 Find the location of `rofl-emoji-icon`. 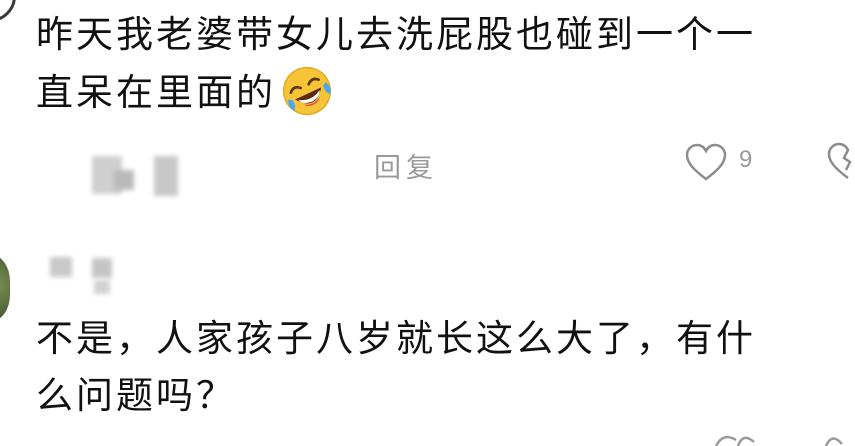

rofl-emoji-icon is located at coordinates (307, 90).